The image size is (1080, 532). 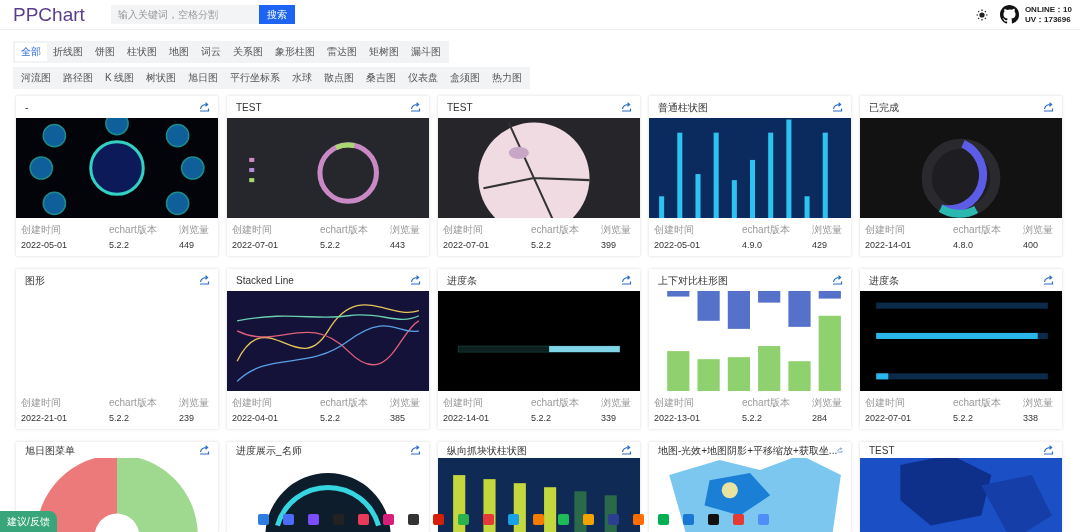 What do you see at coordinates (961, 176) in the screenshot?
I see `chart-card: 已完成 创建时间 echart版本 浏览量 2022-14-01 4.8.0 400` at bounding box center [961, 176].